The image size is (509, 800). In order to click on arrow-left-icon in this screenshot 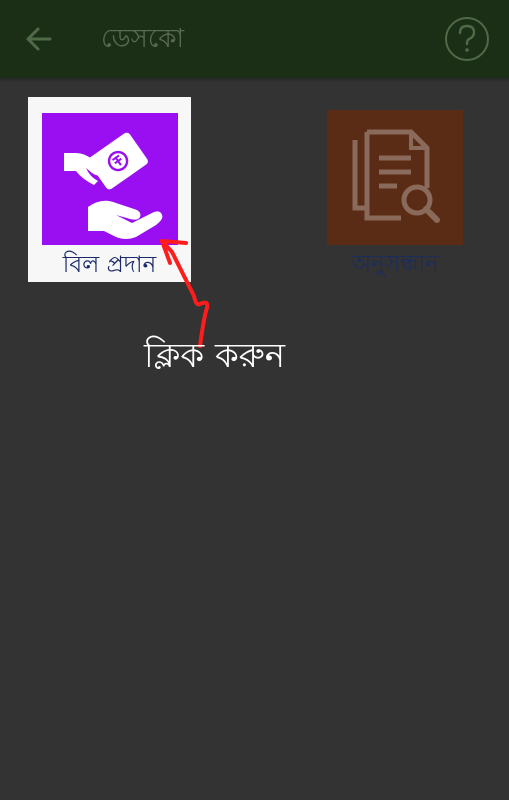, I will do `click(39, 39)`.